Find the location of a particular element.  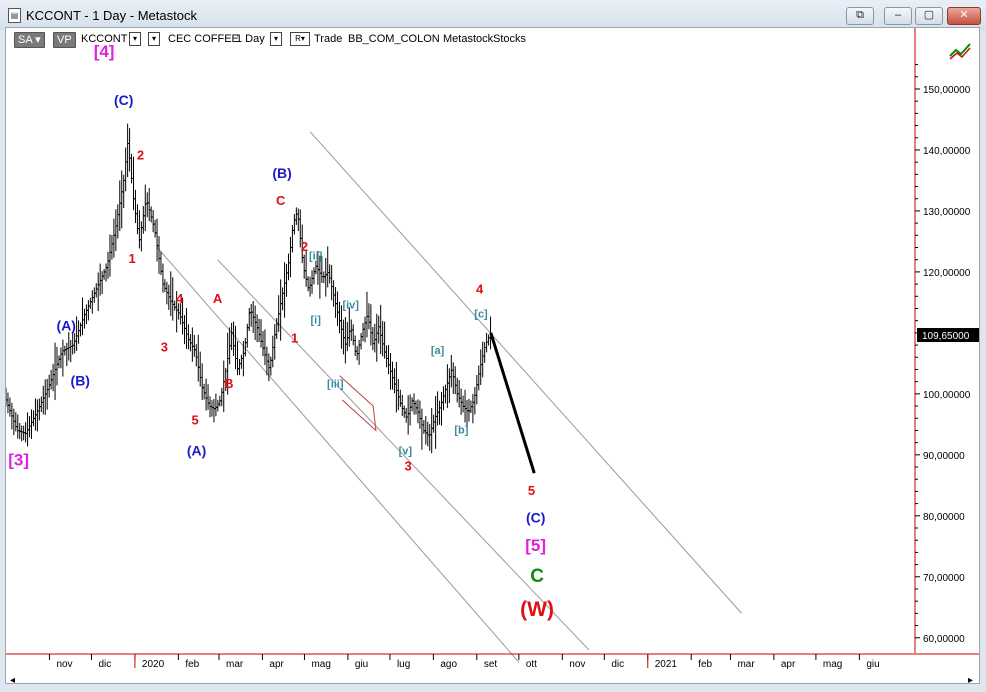

window-title: KCCONT - 1 Day - Metastock is located at coordinates (111, 15).